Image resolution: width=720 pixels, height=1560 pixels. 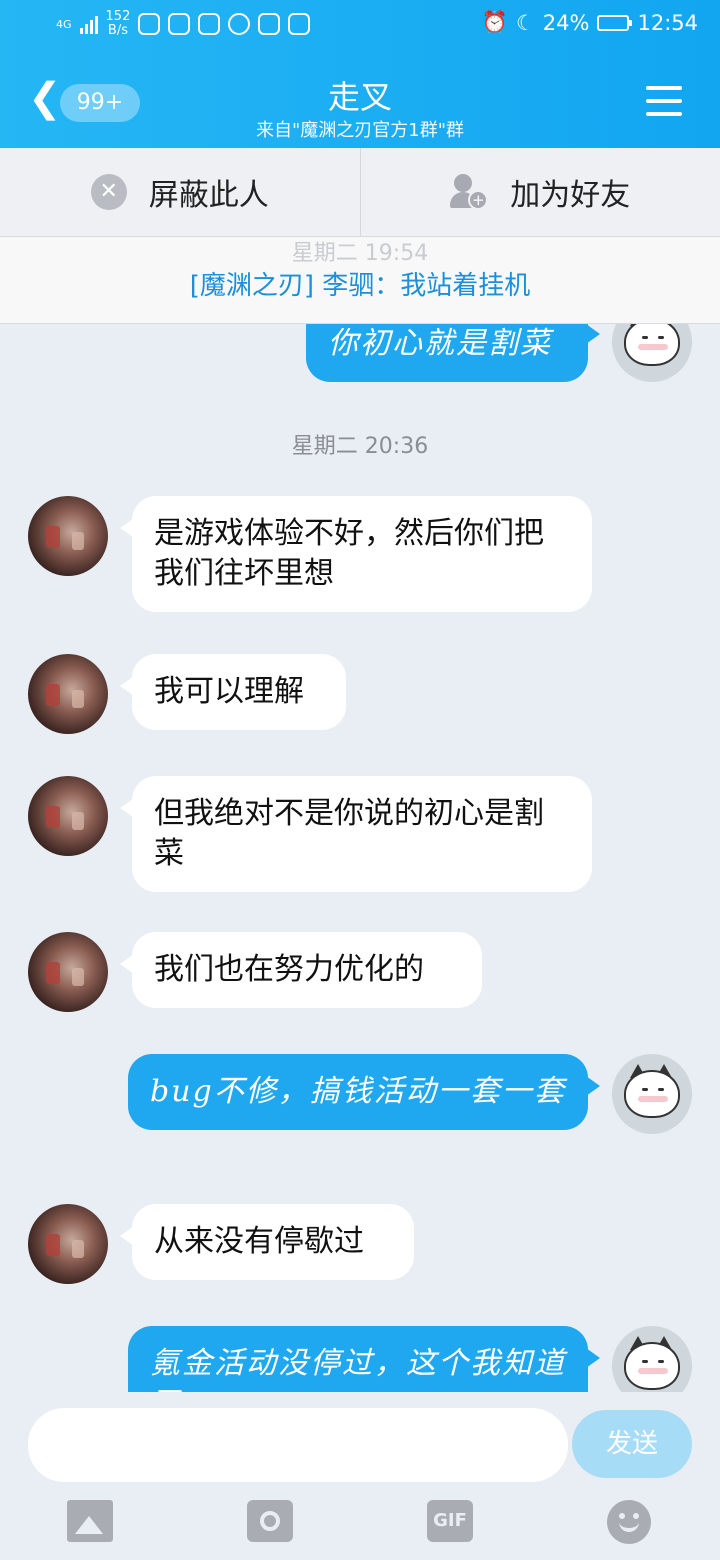 I want to click on chat-title: 走叉, so click(x=359, y=97).